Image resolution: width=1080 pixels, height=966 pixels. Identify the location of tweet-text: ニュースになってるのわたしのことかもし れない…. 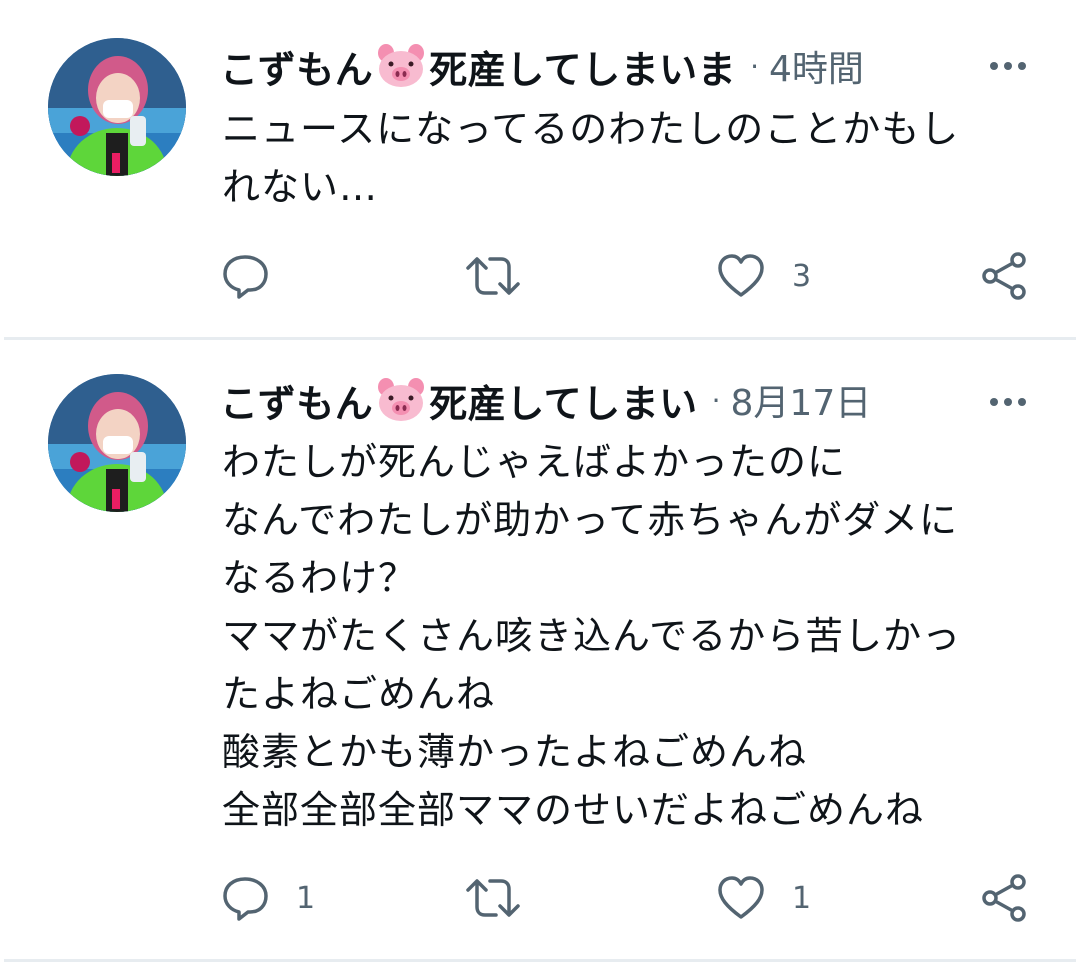
(591, 158).